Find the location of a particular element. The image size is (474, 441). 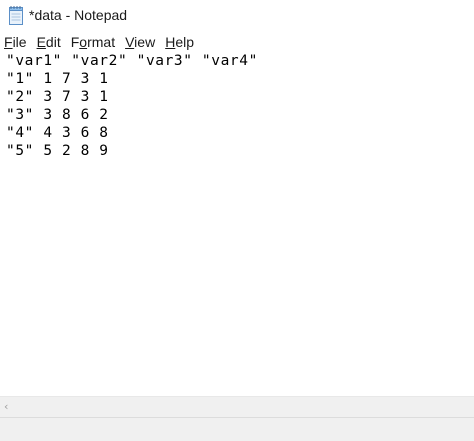

title-bar: *data - Notepad is located at coordinates (237, 16).